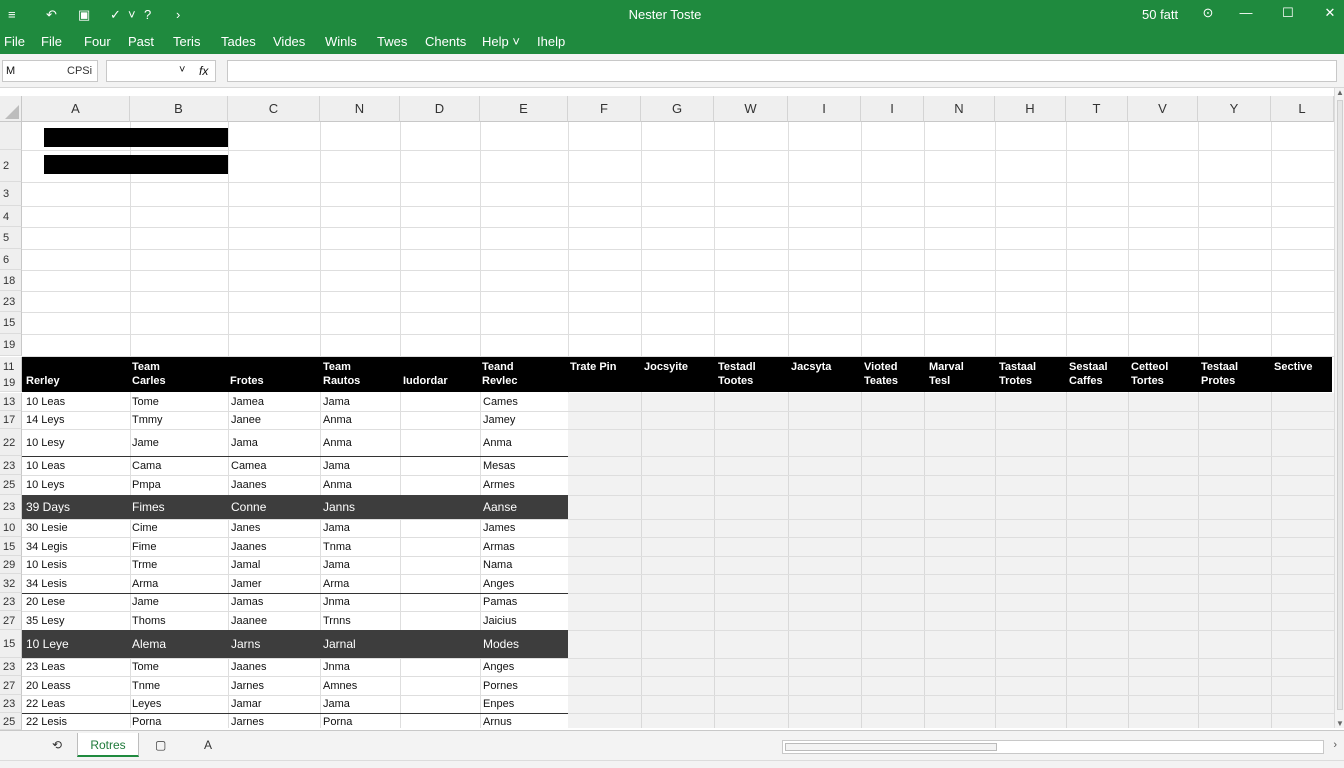 The image size is (1344, 768). I want to click on row-header: 2, so click(11, 166).